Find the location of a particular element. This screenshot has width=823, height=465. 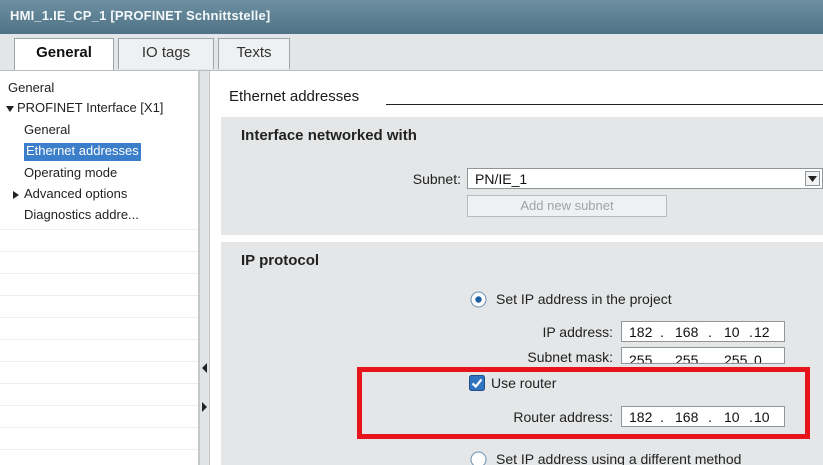

highlight-box is located at coordinates (583, 403).